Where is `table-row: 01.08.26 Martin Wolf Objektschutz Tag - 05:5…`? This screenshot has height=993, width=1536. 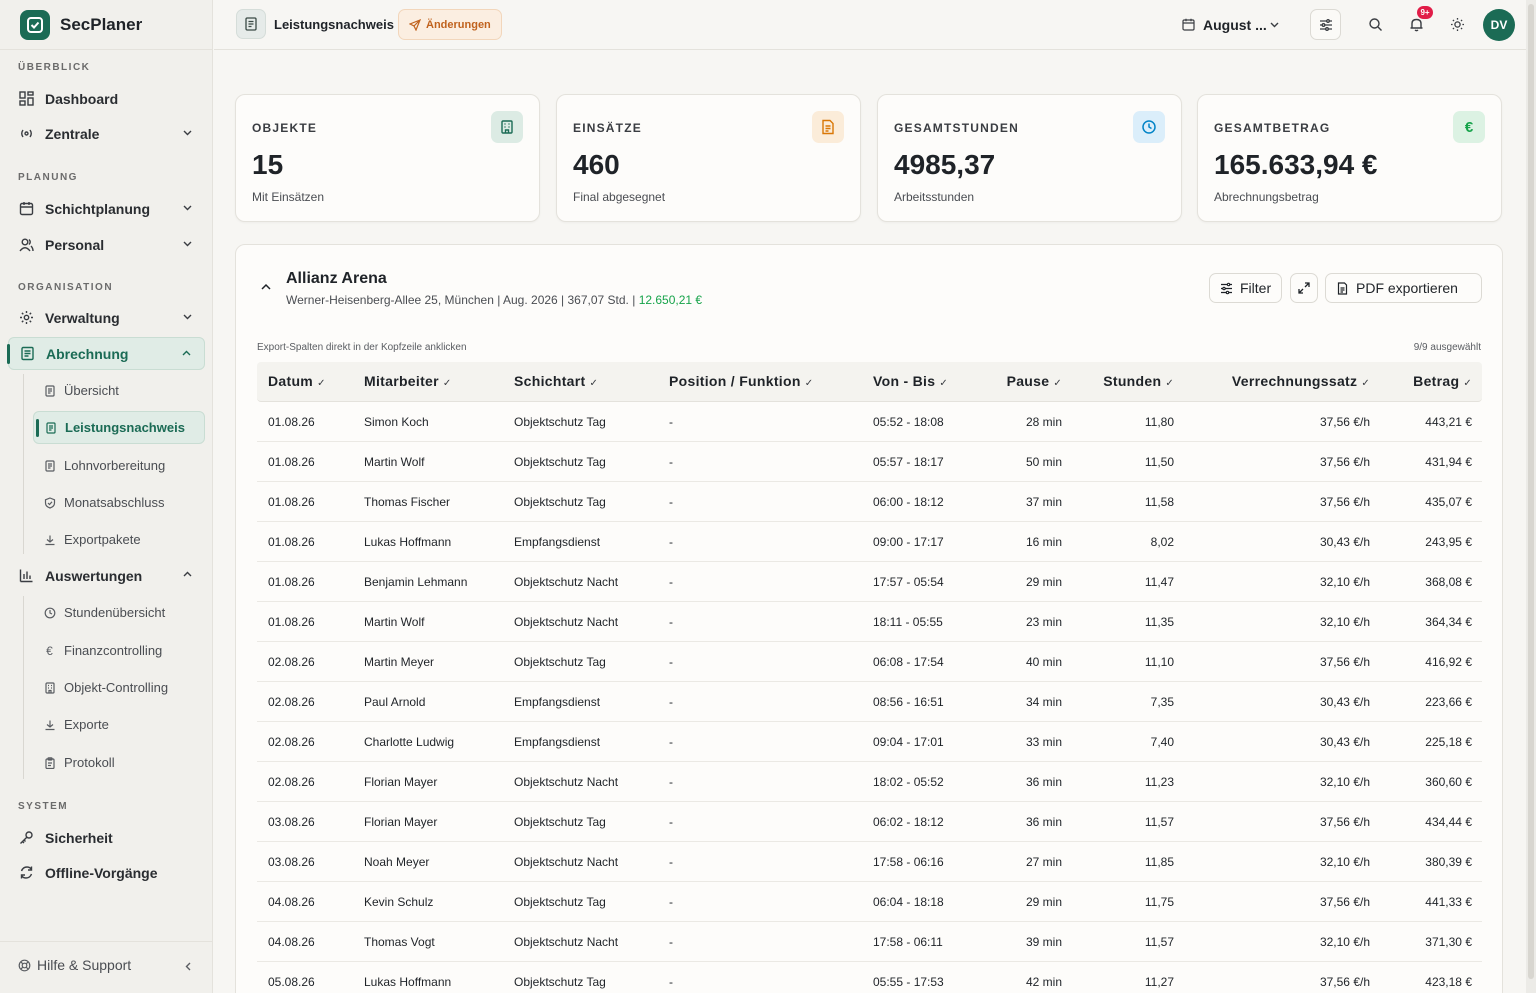 table-row: 01.08.26 Martin Wolf Objektschutz Tag - 05:5… is located at coordinates (869, 462).